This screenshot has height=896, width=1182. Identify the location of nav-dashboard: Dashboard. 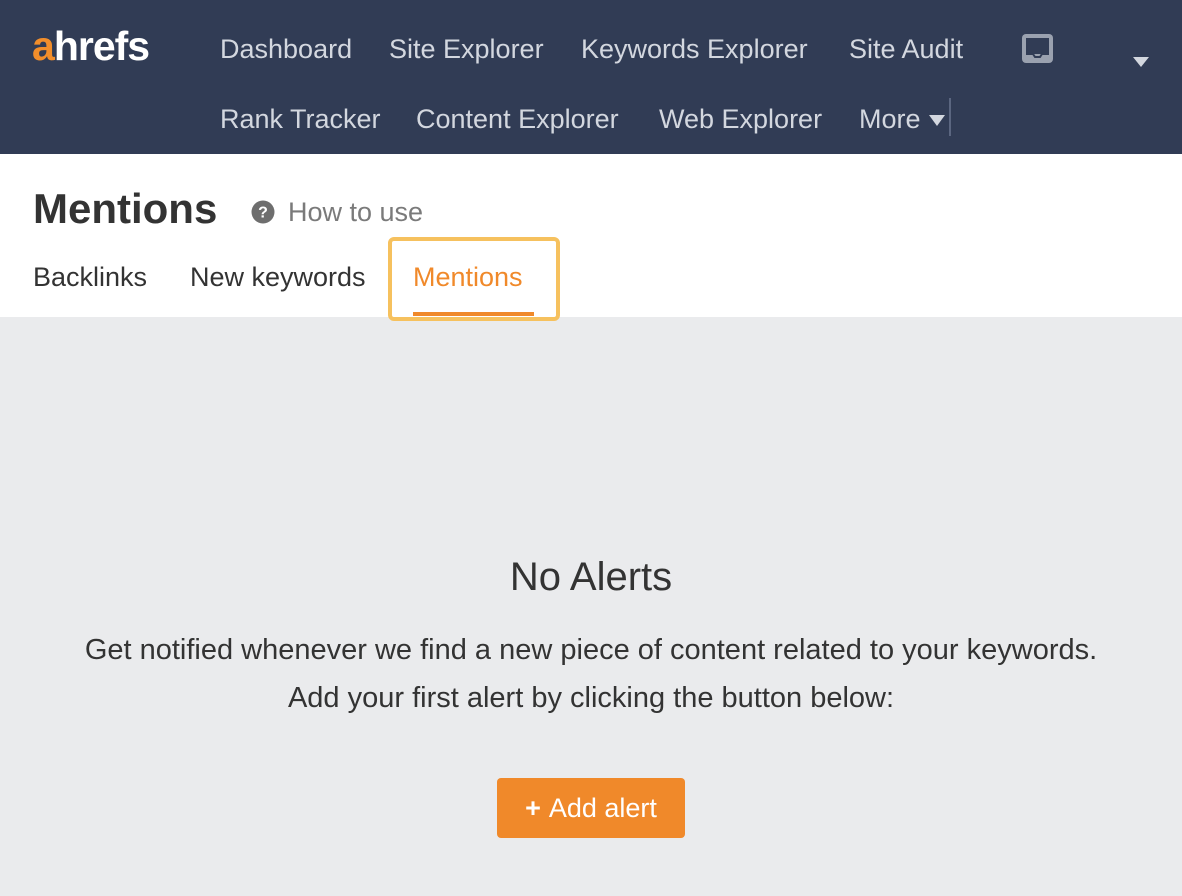
(286, 49).